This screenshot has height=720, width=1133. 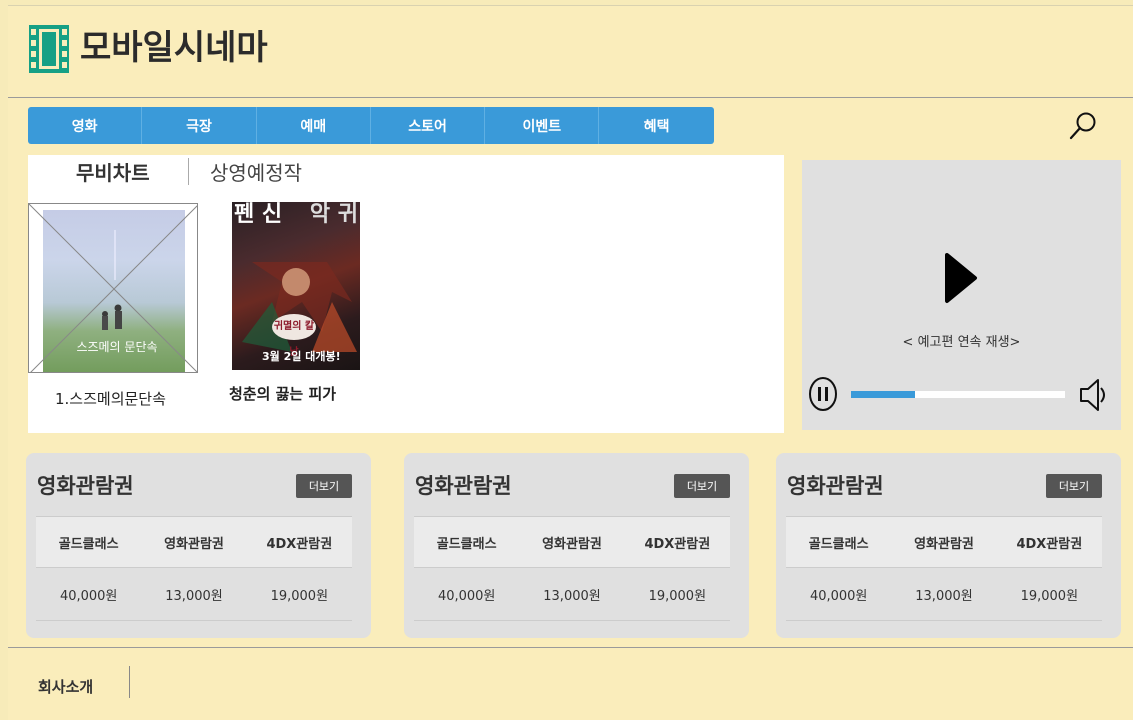 I want to click on tab-upcoming: 상영예정작, so click(x=256, y=171).